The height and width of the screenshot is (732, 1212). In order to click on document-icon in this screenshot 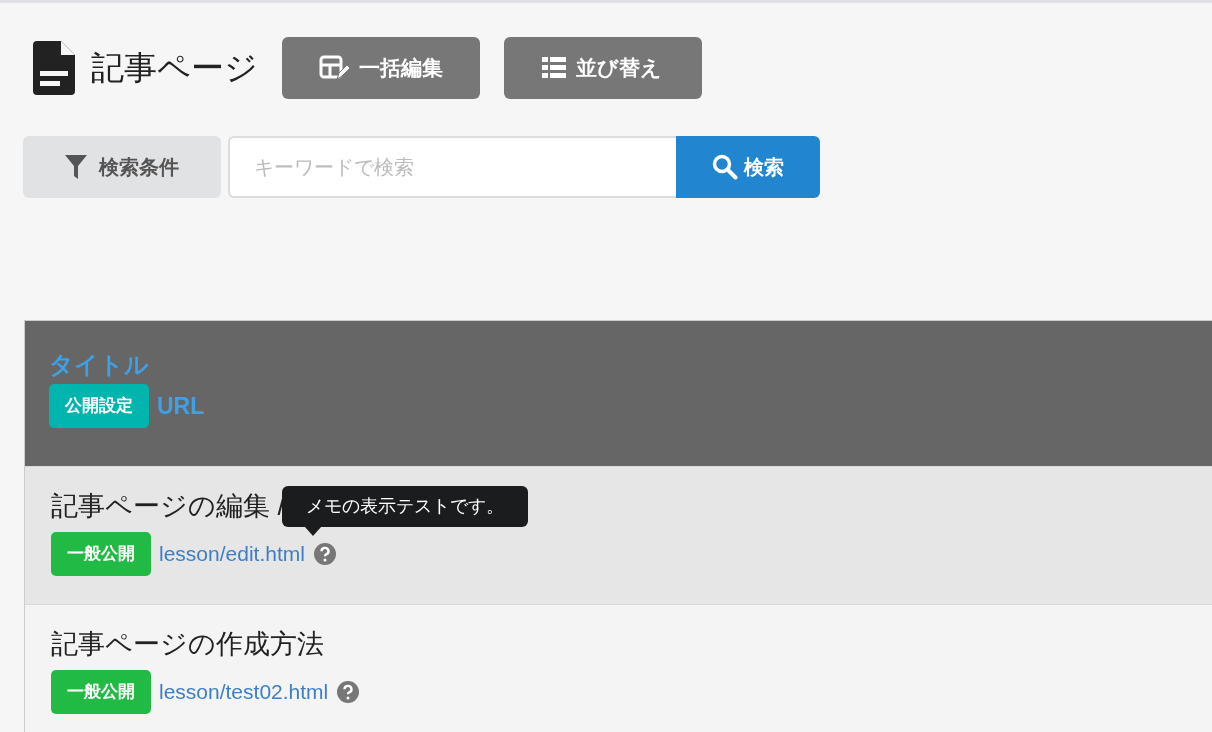, I will do `click(54, 67)`.